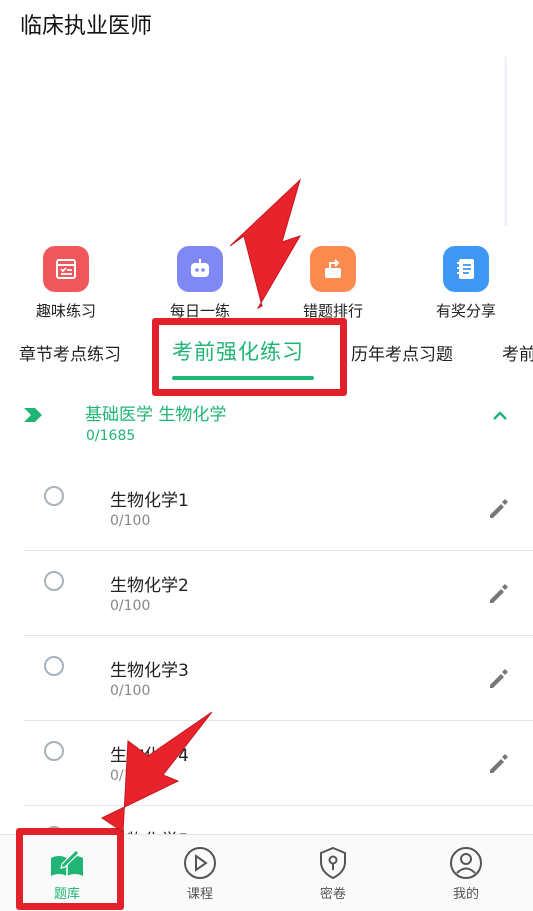 Image resolution: width=533 pixels, height=911 pixels. Describe the element at coordinates (402, 352) in the screenshot. I see `tab-past-exam-questions: 历年考点习题` at that location.